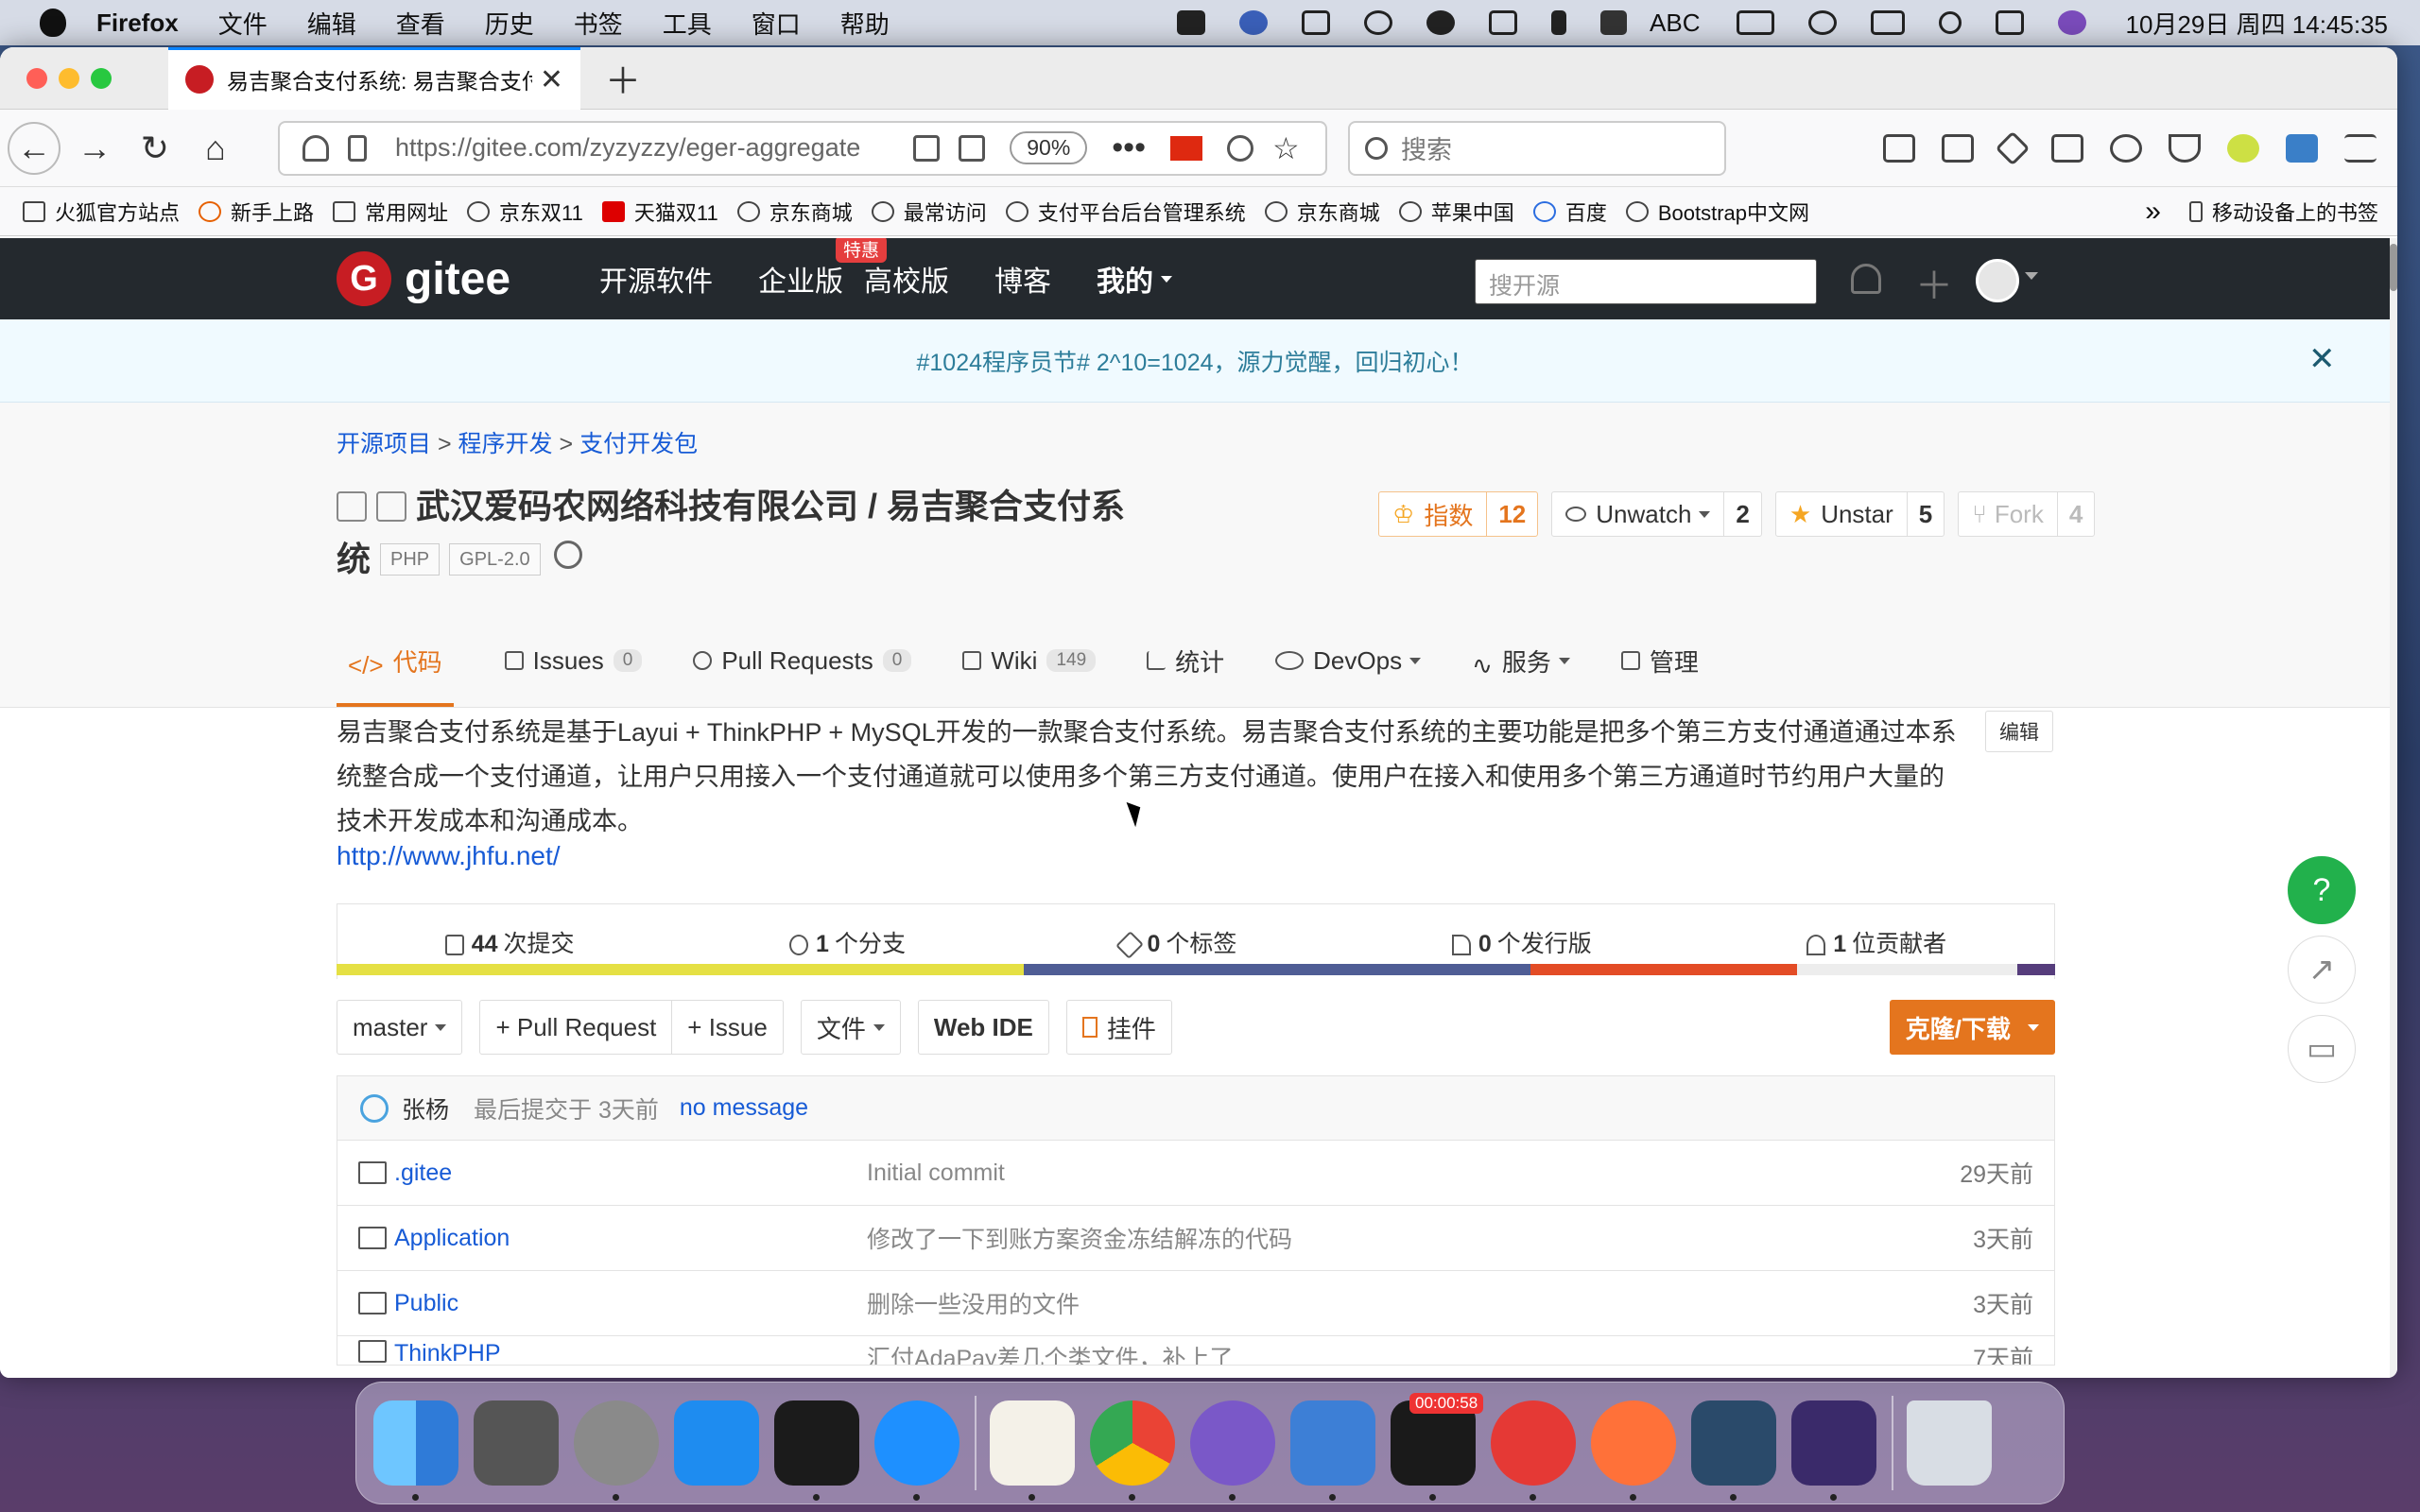  I want to click on crop-icon, so click(2067, 148).